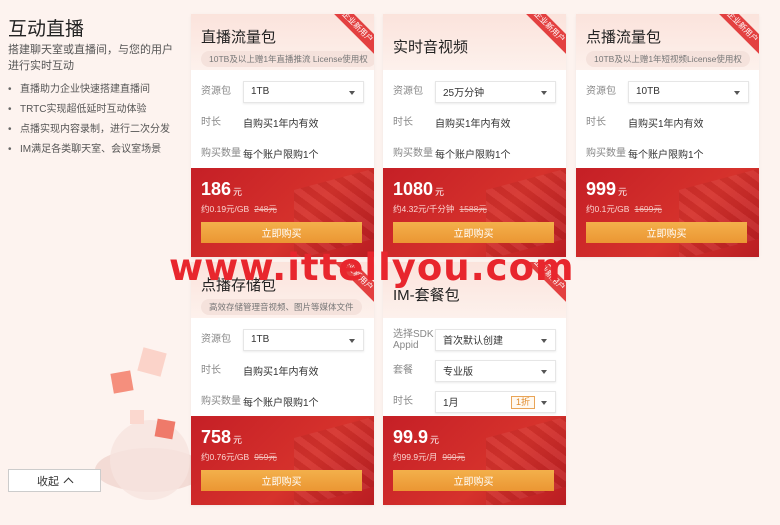 The width and height of the screenshot is (780, 525). Describe the element at coordinates (282, 460) in the screenshot. I see `price-panel: 758 元 约0.76元/GB 959元 立即购买` at that location.